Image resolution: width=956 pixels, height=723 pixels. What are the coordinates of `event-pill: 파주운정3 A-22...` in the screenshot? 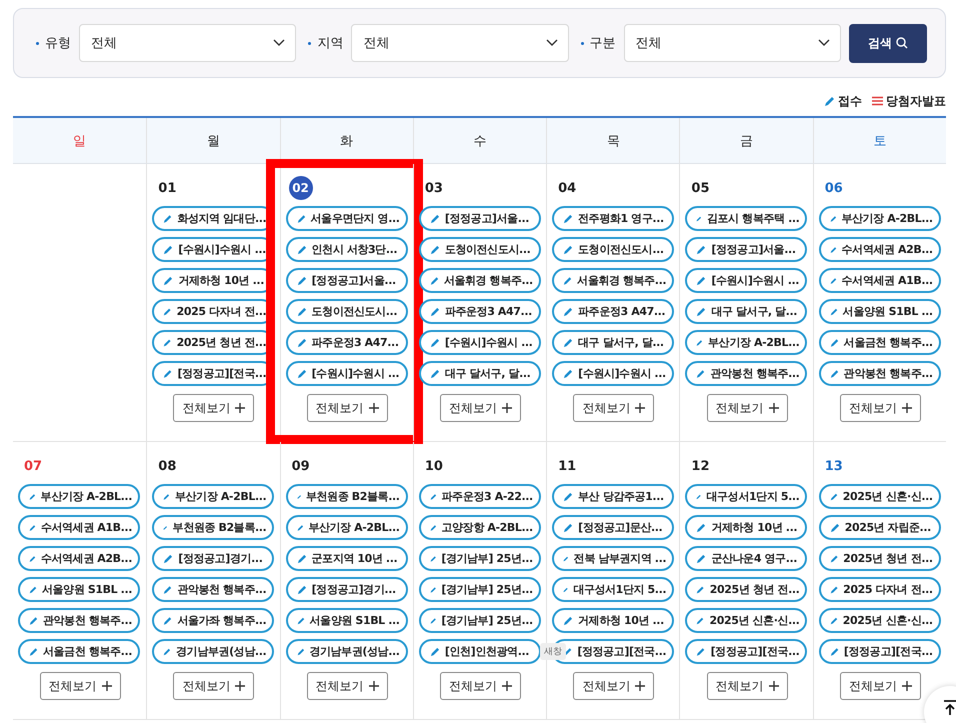 It's located at (479, 496).